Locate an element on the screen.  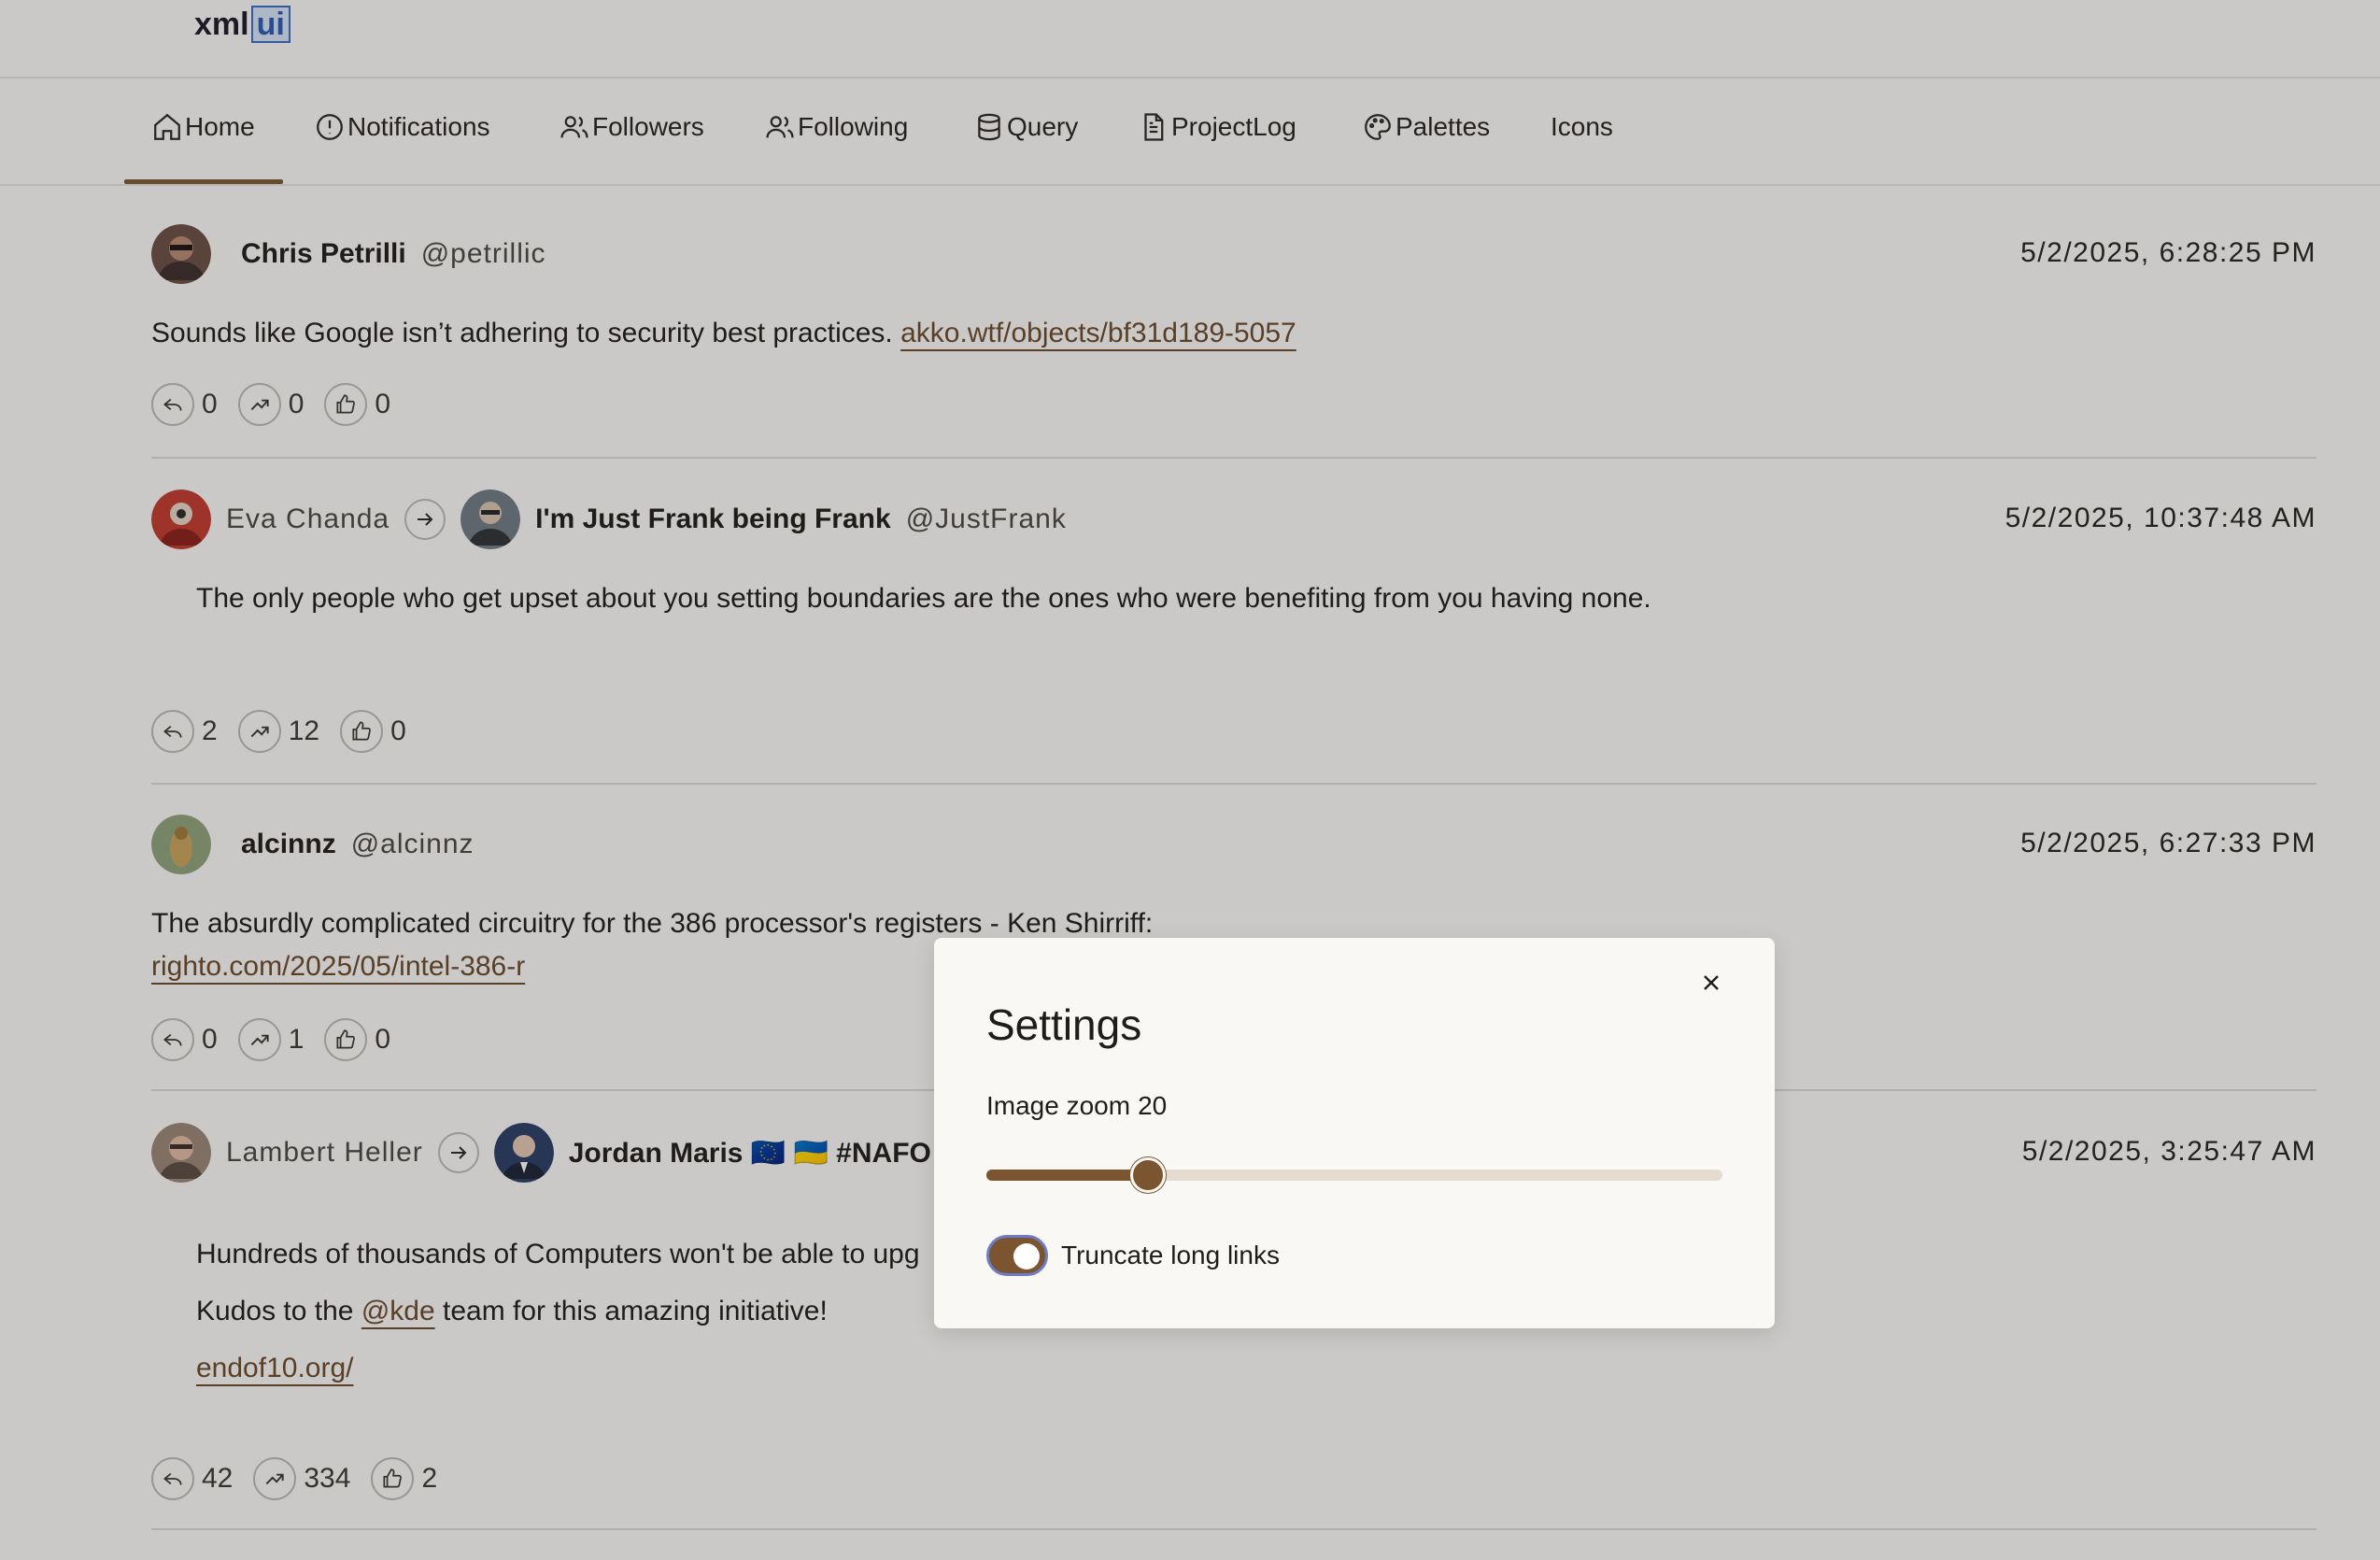
dialog-title: Settings is located at coordinates (1064, 1024).